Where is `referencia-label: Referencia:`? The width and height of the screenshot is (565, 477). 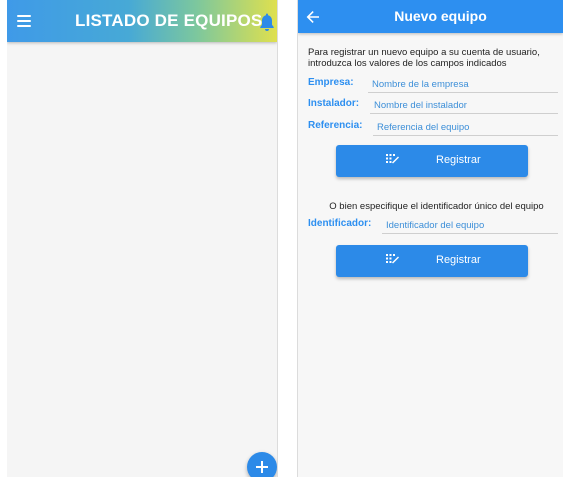 referencia-label: Referencia: is located at coordinates (335, 125).